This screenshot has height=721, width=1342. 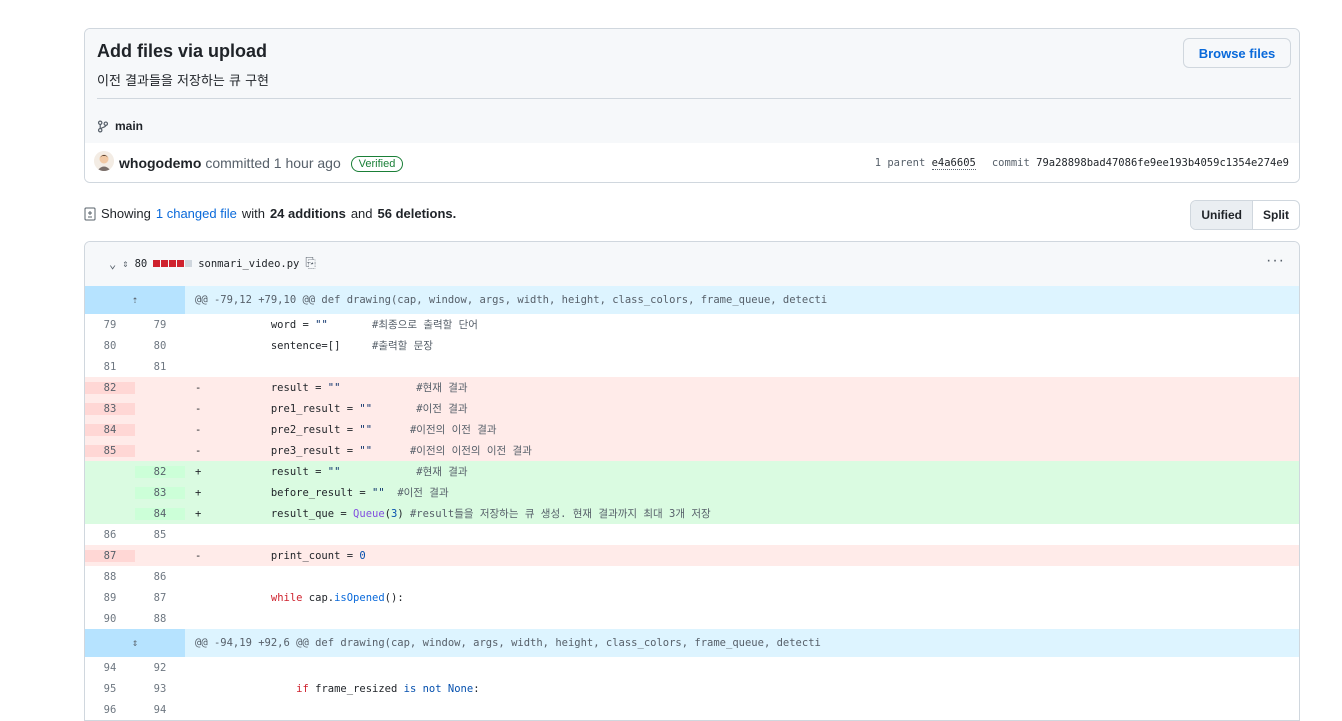 I want to click on commit-sha: 79a28898bad47086fe9ee193b4059c1354e274e9, so click(x=1162, y=163).